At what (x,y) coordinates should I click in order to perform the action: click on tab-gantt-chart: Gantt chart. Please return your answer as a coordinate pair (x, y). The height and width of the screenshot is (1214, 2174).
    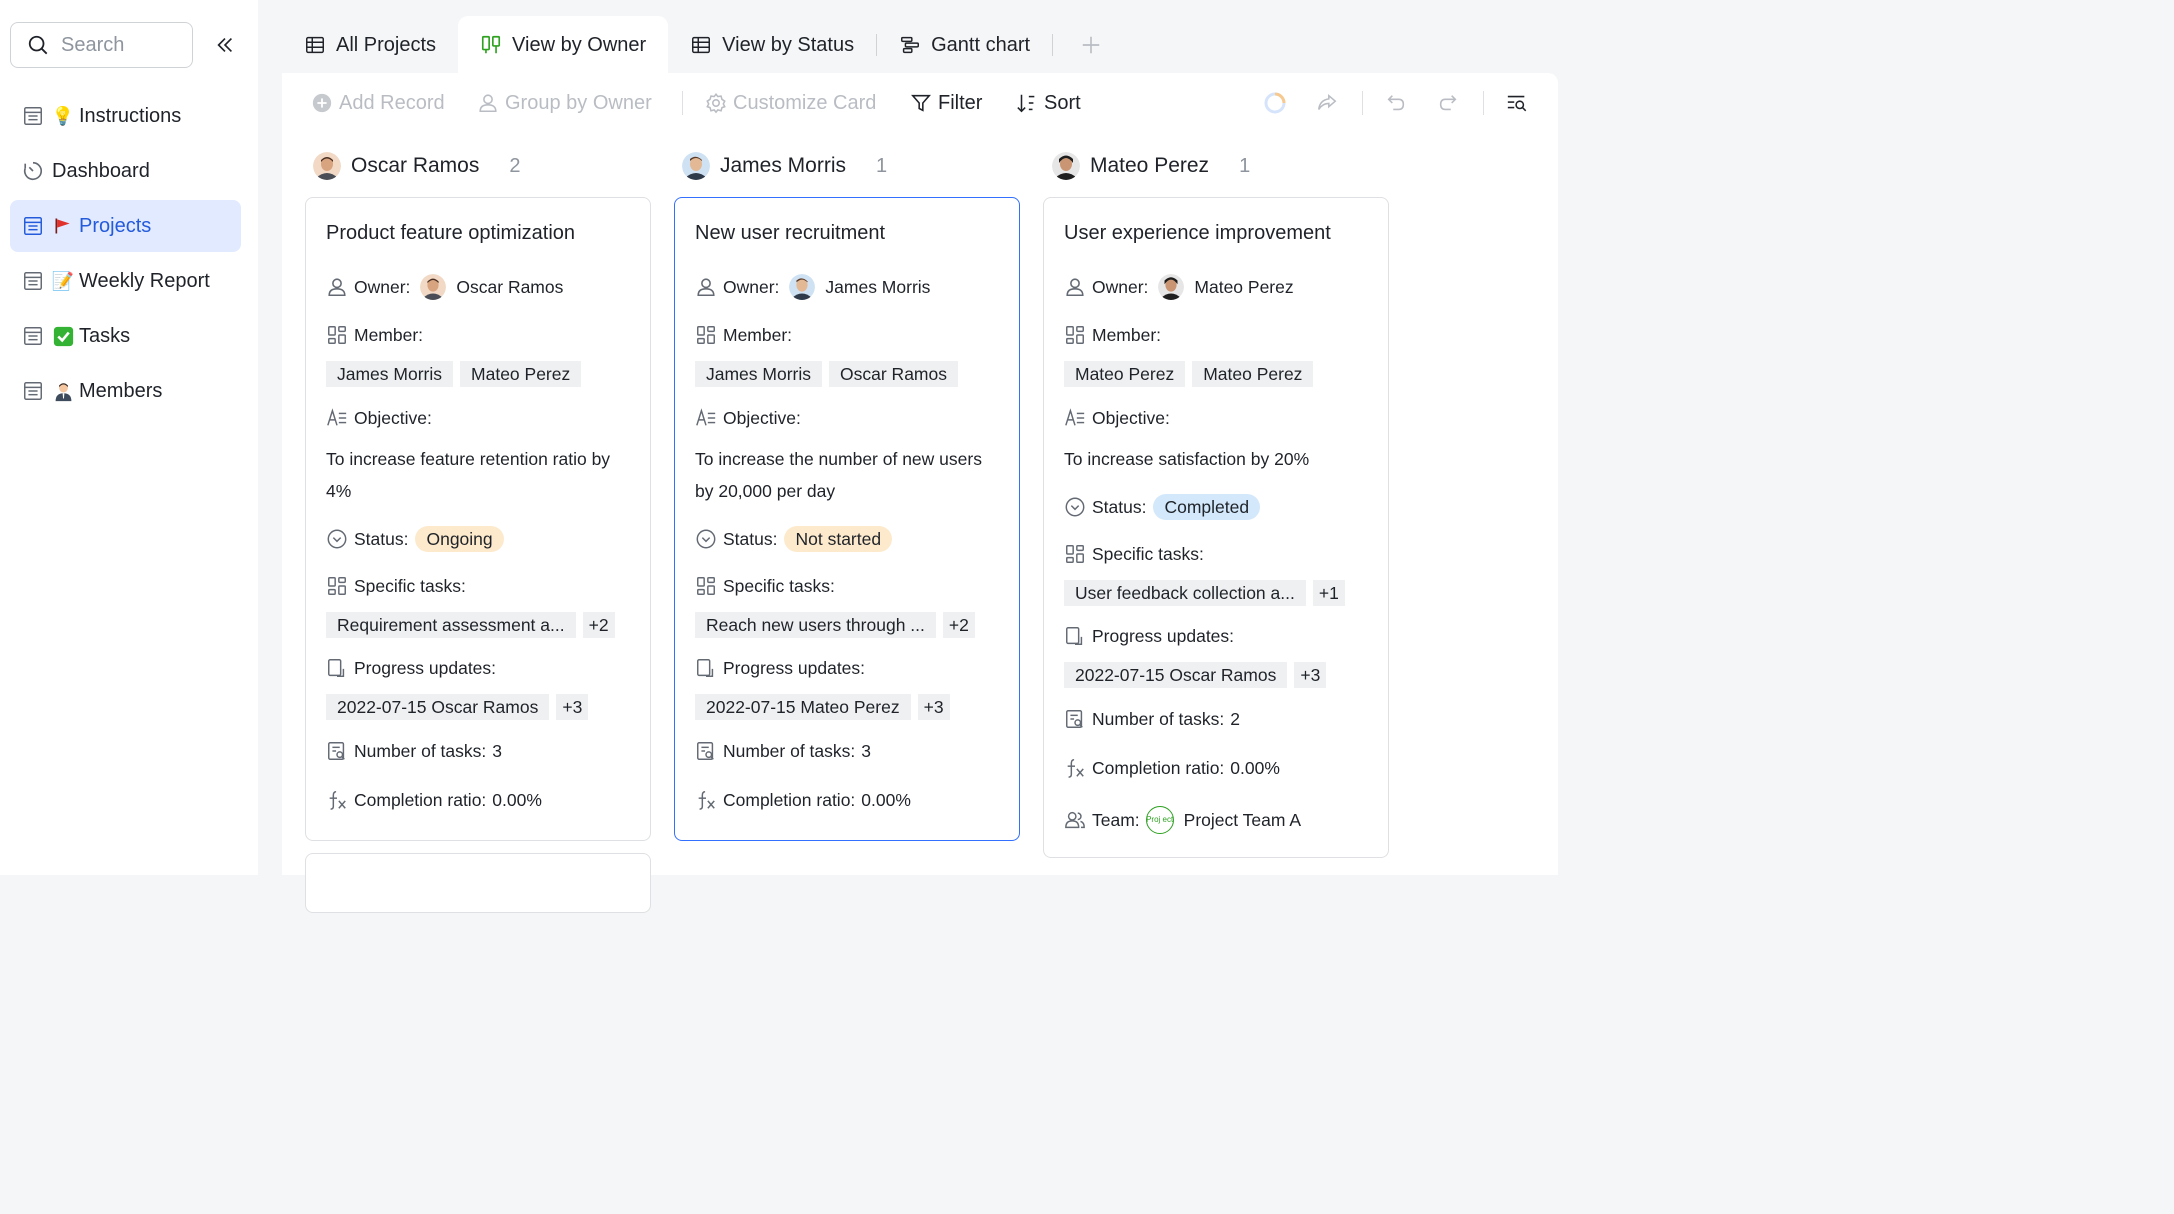
    Looking at the image, I should click on (964, 45).